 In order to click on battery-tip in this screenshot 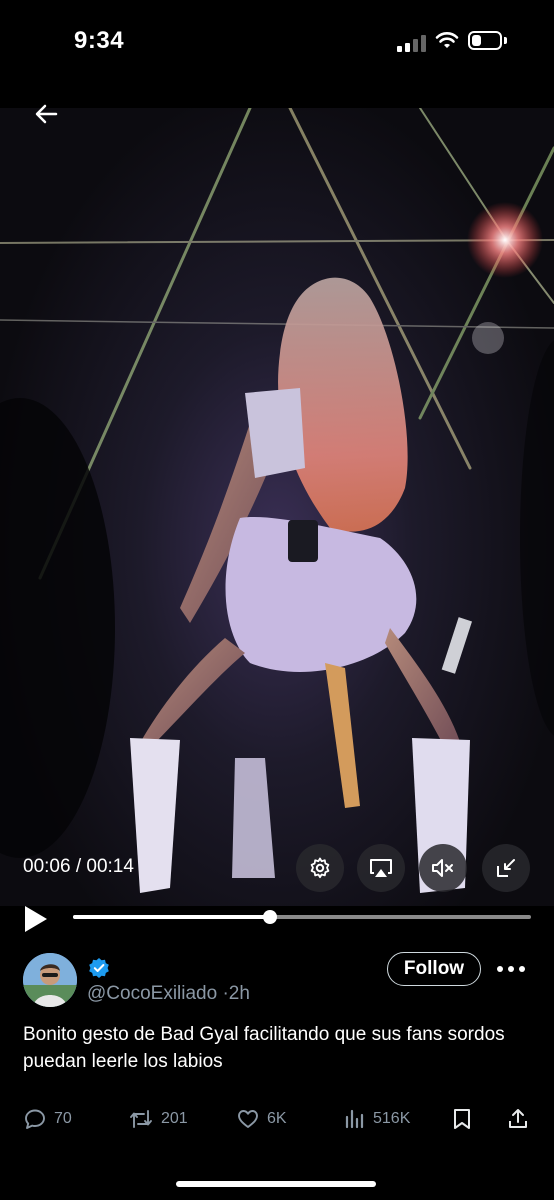, I will do `click(505, 40)`.